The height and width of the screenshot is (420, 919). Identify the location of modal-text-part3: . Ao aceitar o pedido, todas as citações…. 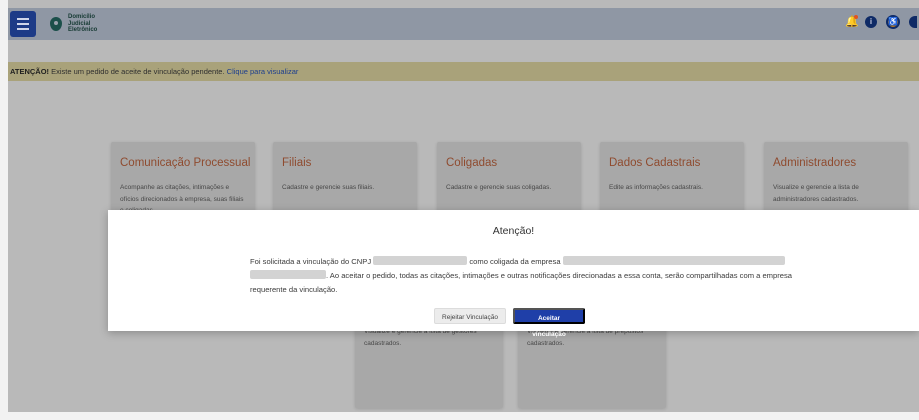
(521, 282).